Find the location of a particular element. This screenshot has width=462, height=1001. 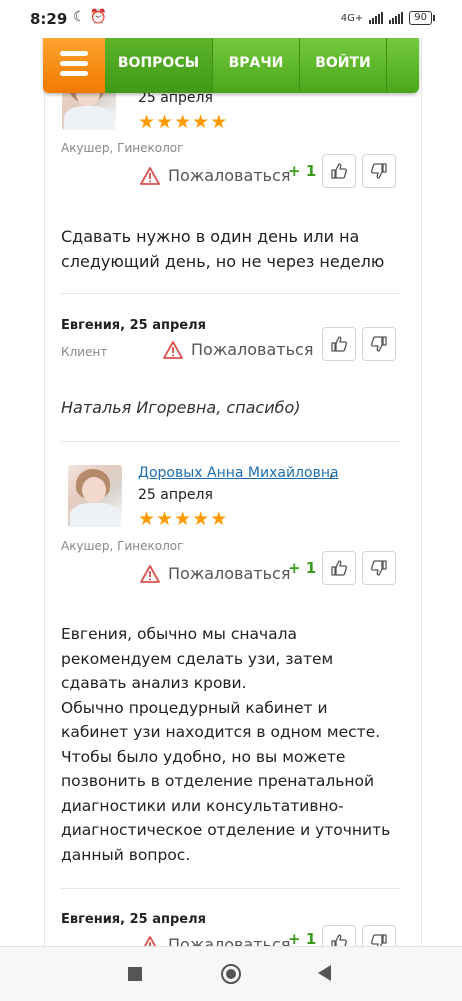

network-type: 4G+ is located at coordinates (352, 18).